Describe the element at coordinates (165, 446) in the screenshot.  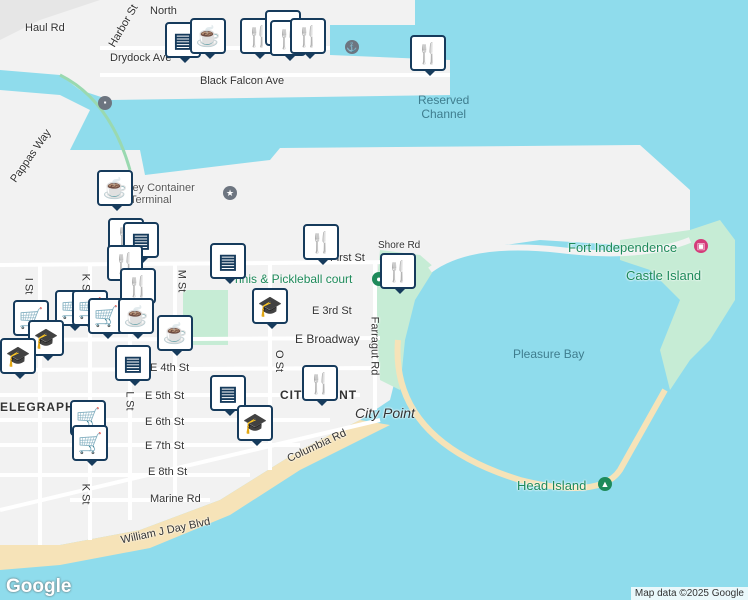
I see `street-label-e-7th-st: E 7th St` at that location.